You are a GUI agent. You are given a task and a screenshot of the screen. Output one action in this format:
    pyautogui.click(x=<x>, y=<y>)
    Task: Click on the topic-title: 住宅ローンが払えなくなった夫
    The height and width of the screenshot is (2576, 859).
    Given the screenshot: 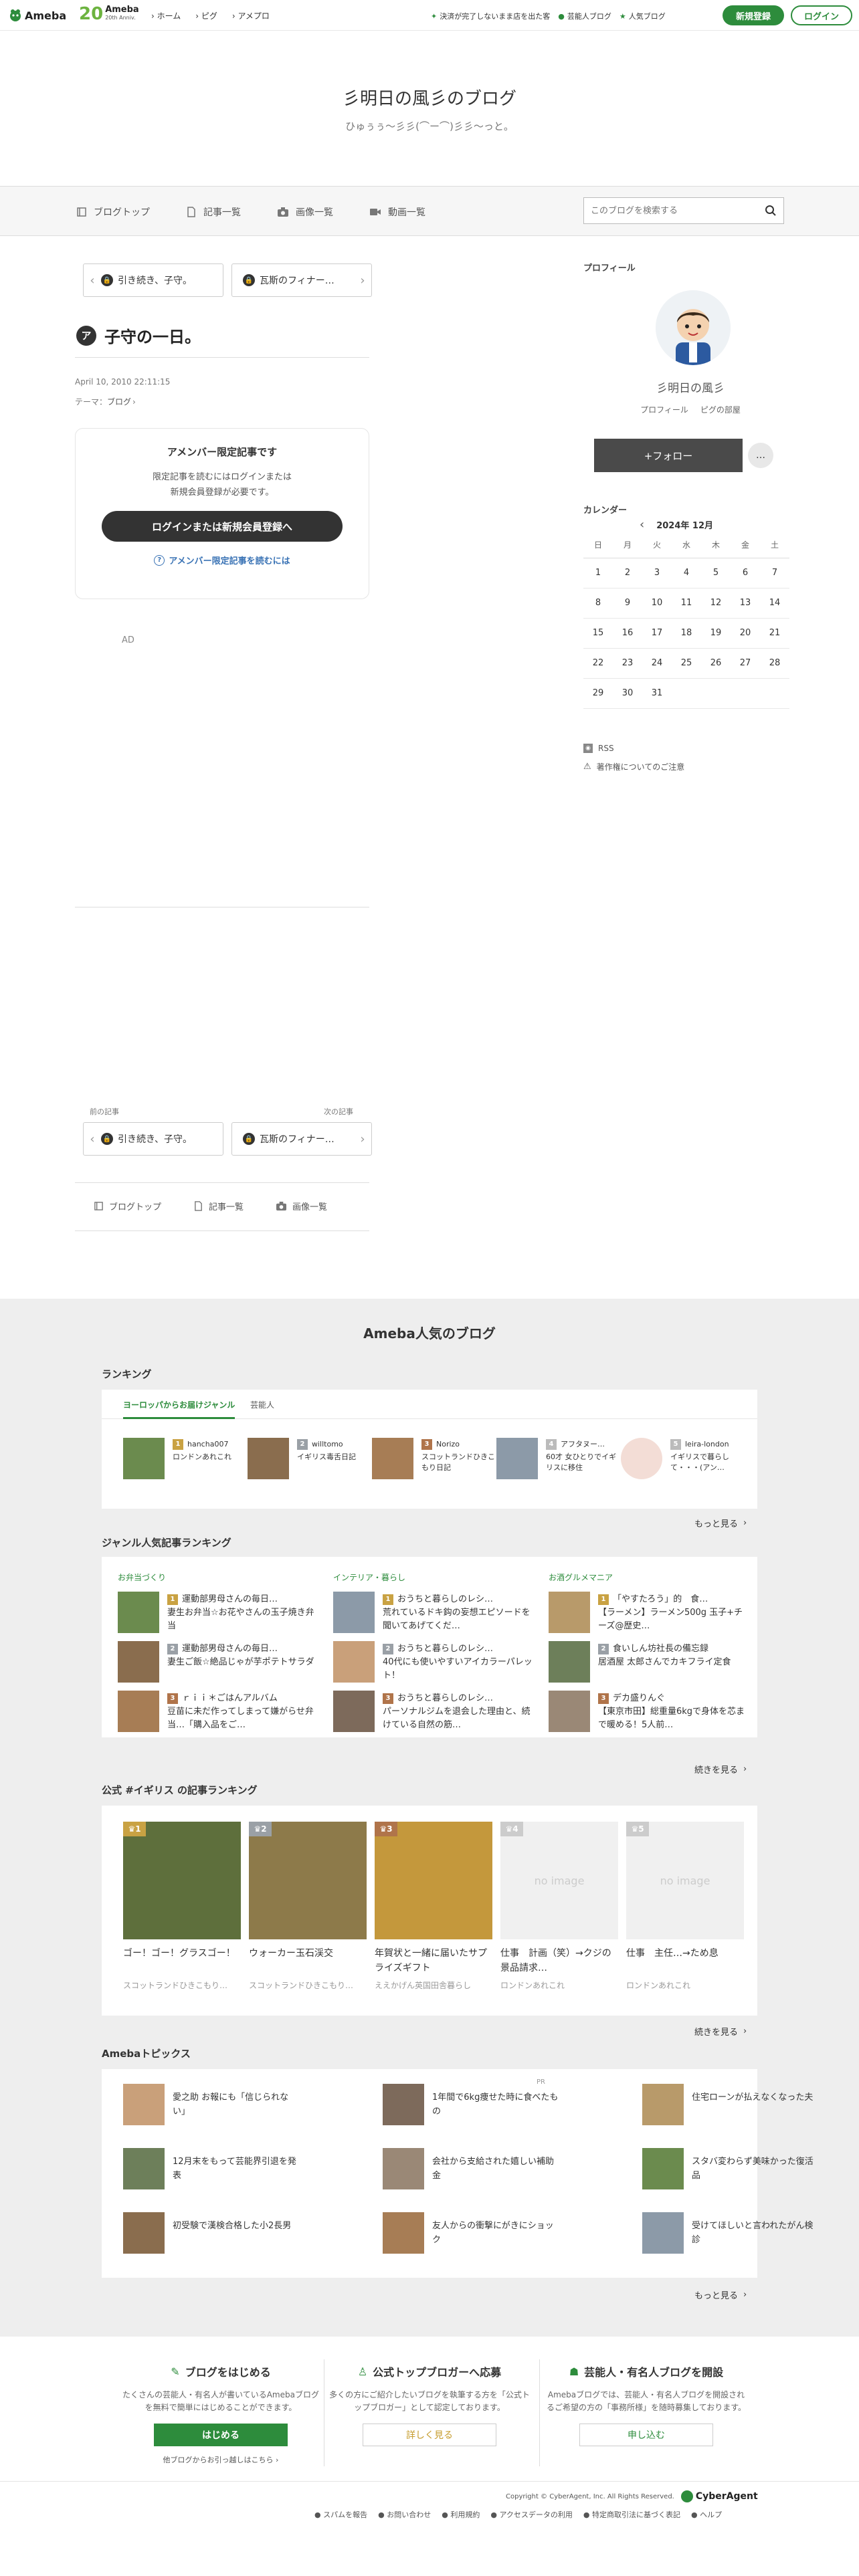 What is the action you would take?
    pyautogui.click(x=753, y=2097)
    